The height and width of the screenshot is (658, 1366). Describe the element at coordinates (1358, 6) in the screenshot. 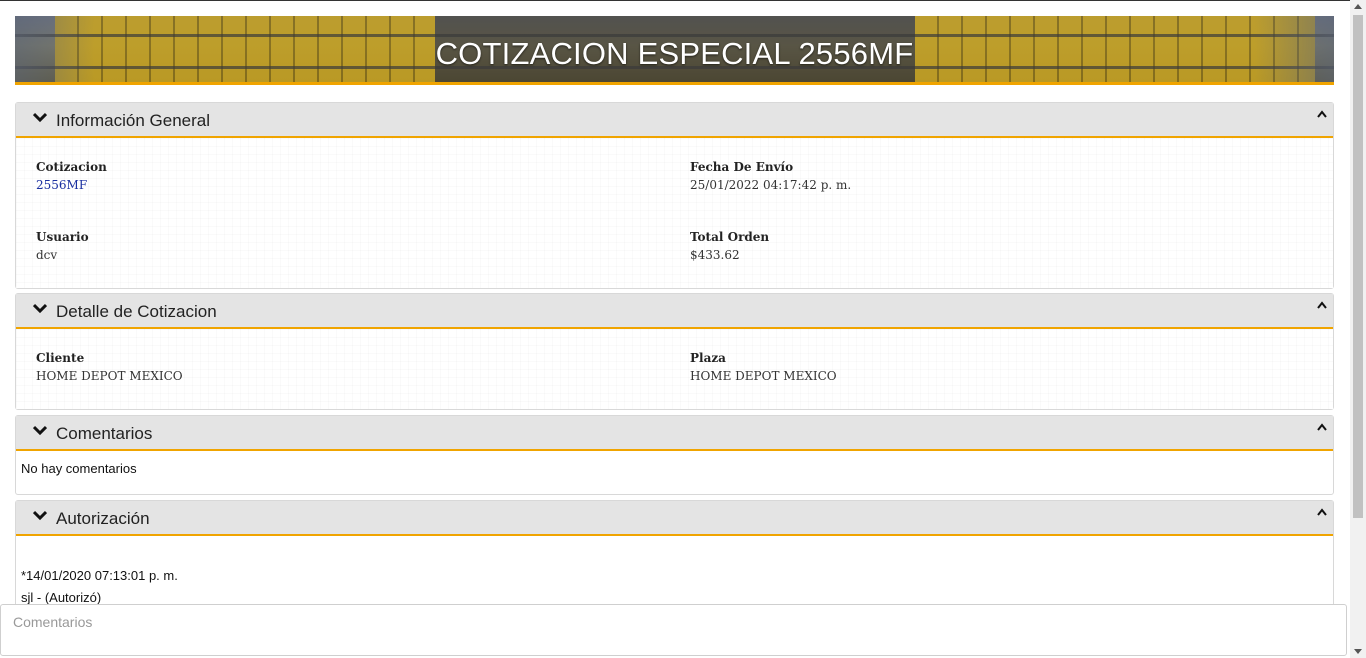

I see `scroll-up-icon` at that location.